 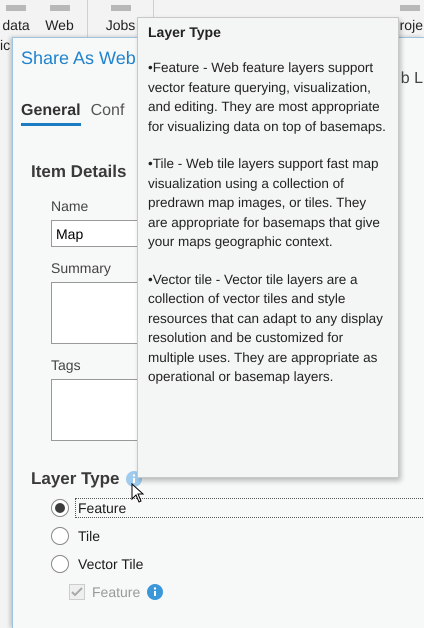 I want to click on tooltip-paragraph: •Vector tile - Vector tile layers are a collection of vector tiles and style resources that can adapt to any display resolution and be customized for multiple uses. They are appropriate as operational or basemap layers., so click(x=266, y=328).